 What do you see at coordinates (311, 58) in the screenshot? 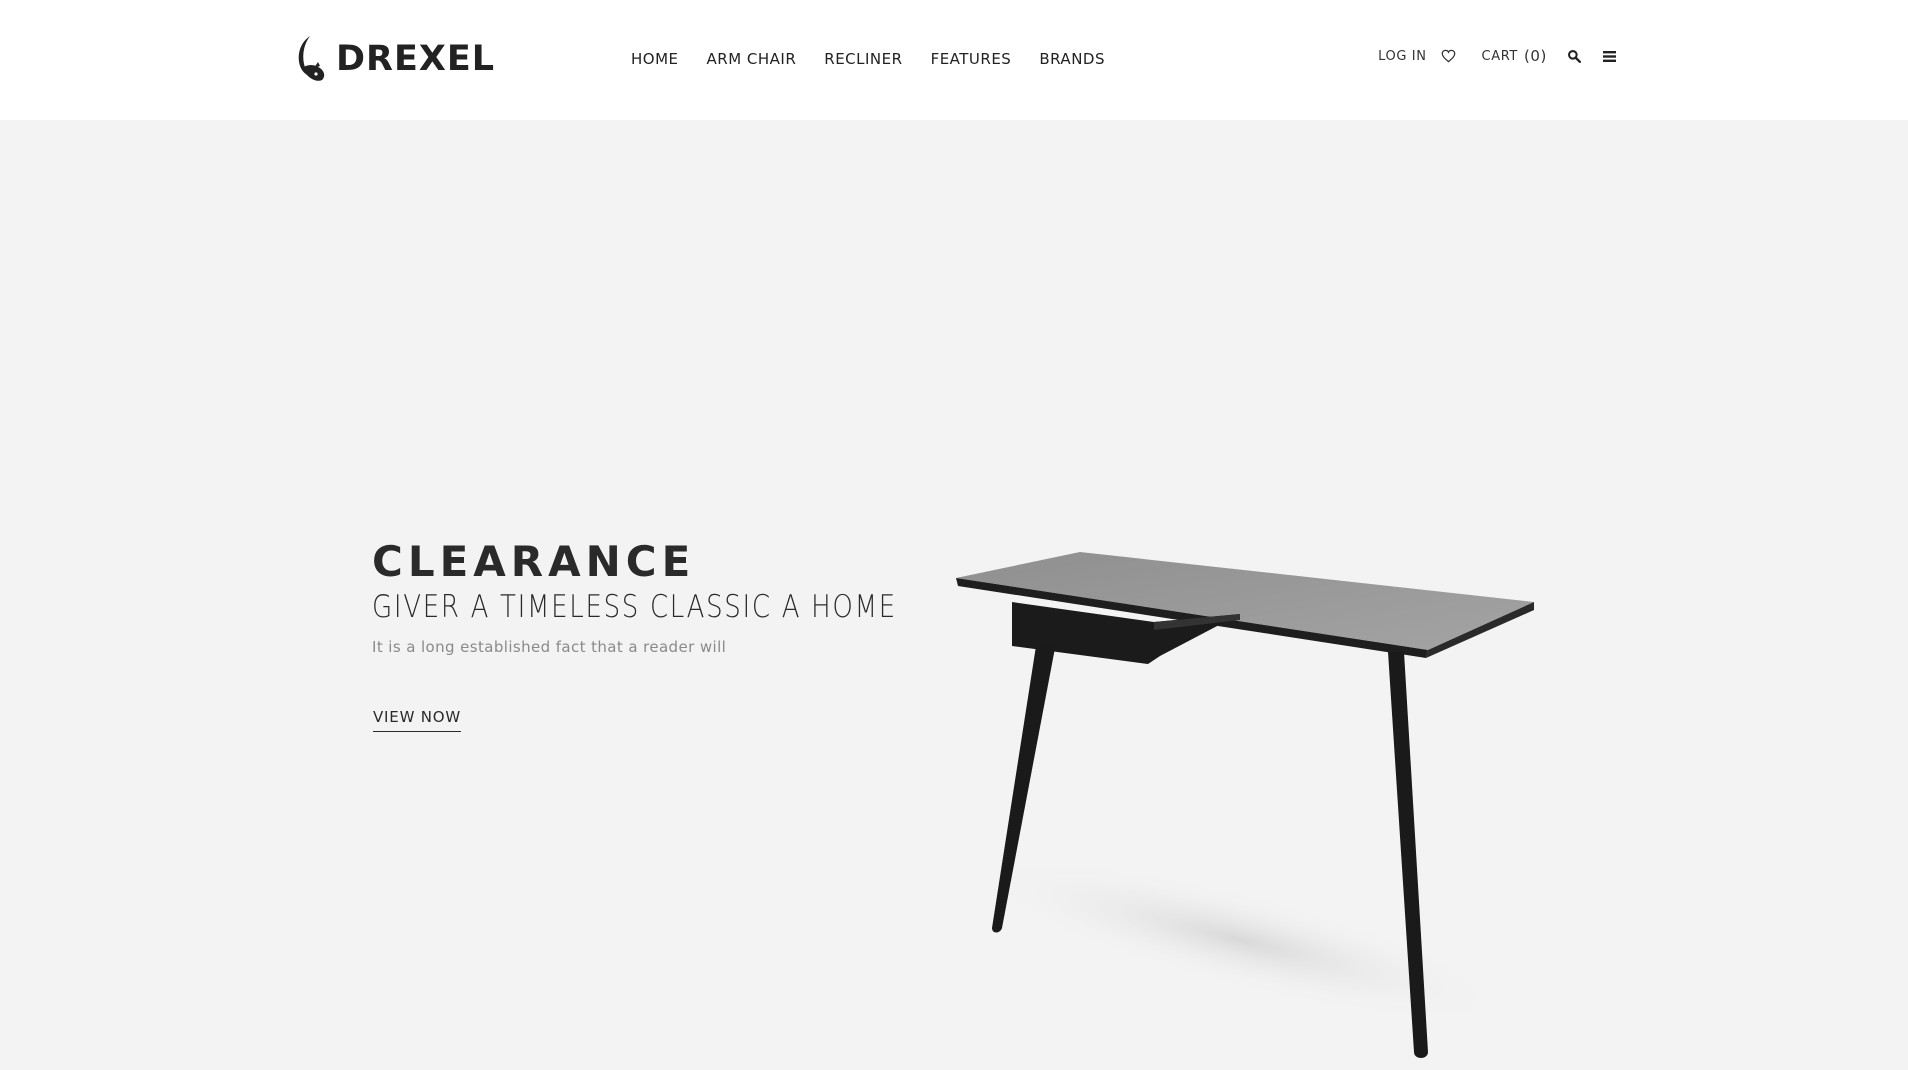
I see `logo-mark-icon` at bounding box center [311, 58].